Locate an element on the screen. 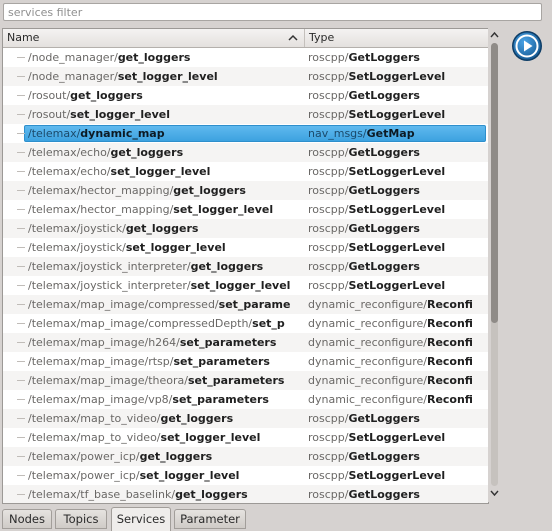 The height and width of the screenshot is (531, 552). scrollbar-track is located at coordinates (494, 264).